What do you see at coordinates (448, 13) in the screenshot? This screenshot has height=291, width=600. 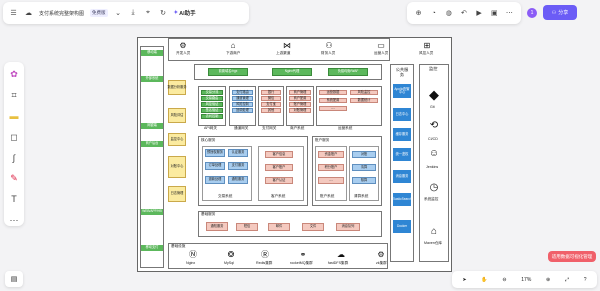 I see `chat-icon: ◍` at bounding box center [448, 13].